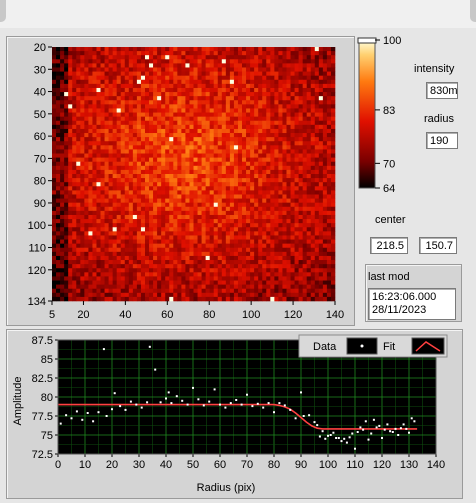  Describe the element at coordinates (442, 90) in the screenshot. I see `intensity-field: 830m` at that location.